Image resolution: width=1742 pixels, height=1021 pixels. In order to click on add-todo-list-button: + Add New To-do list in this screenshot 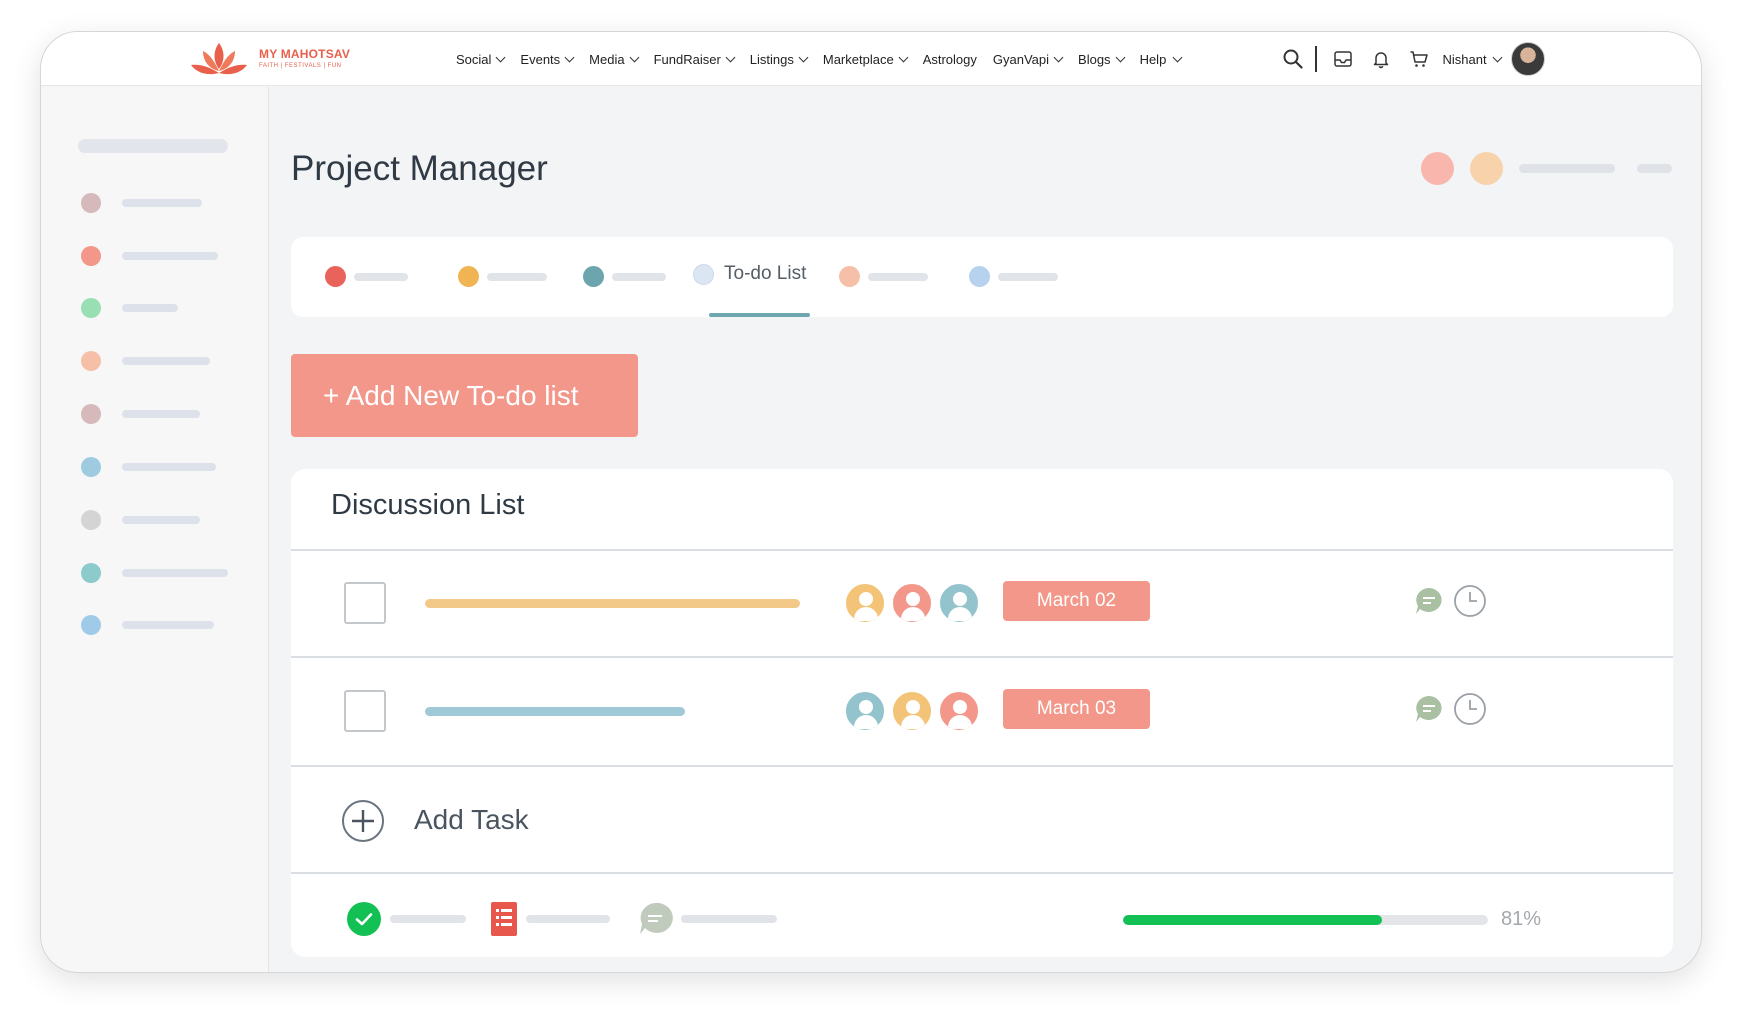, I will do `click(464, 395)`.